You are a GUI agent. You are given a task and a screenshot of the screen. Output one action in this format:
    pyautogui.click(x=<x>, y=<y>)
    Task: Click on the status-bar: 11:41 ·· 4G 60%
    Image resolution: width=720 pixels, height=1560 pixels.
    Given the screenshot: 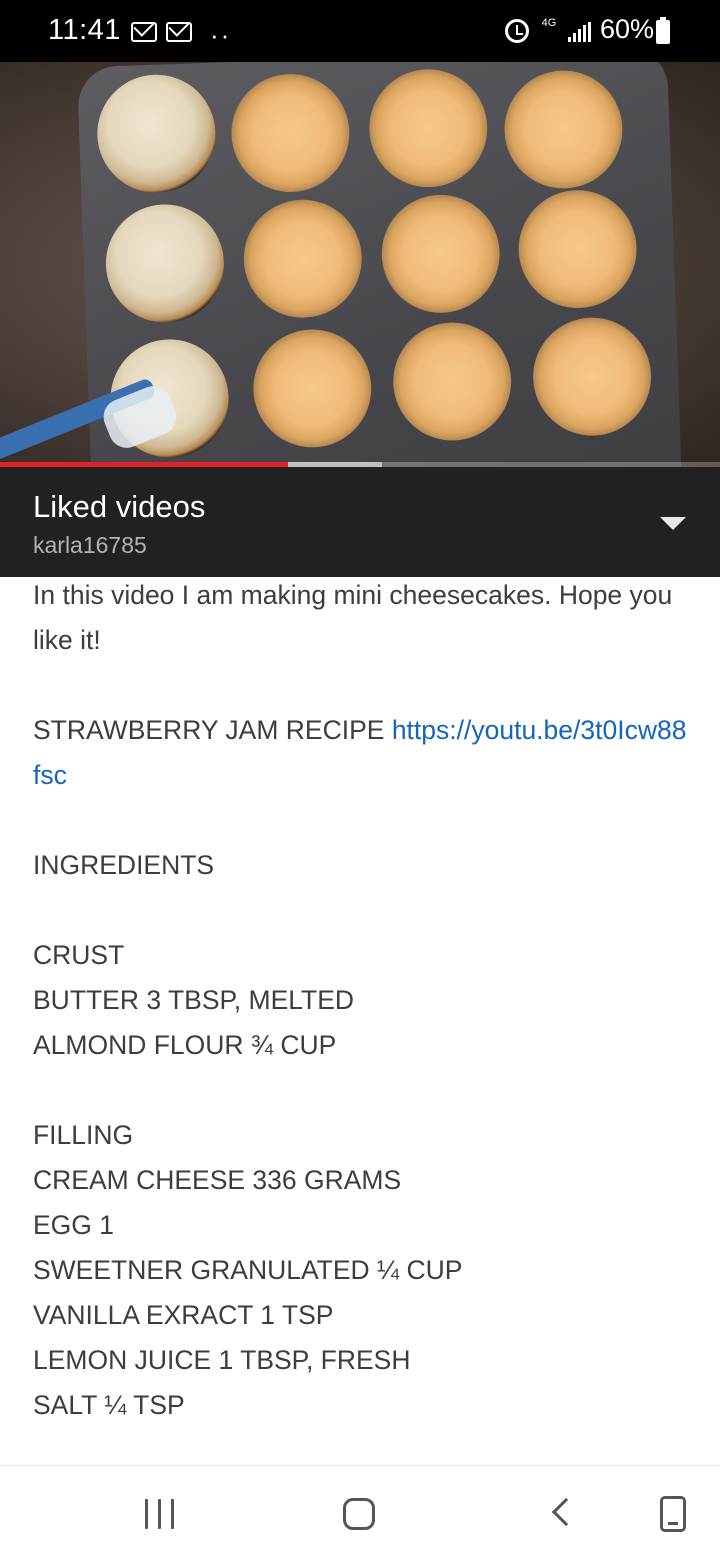 What is the action you would take?
    pyautogui.click(x=360, y=31)
    